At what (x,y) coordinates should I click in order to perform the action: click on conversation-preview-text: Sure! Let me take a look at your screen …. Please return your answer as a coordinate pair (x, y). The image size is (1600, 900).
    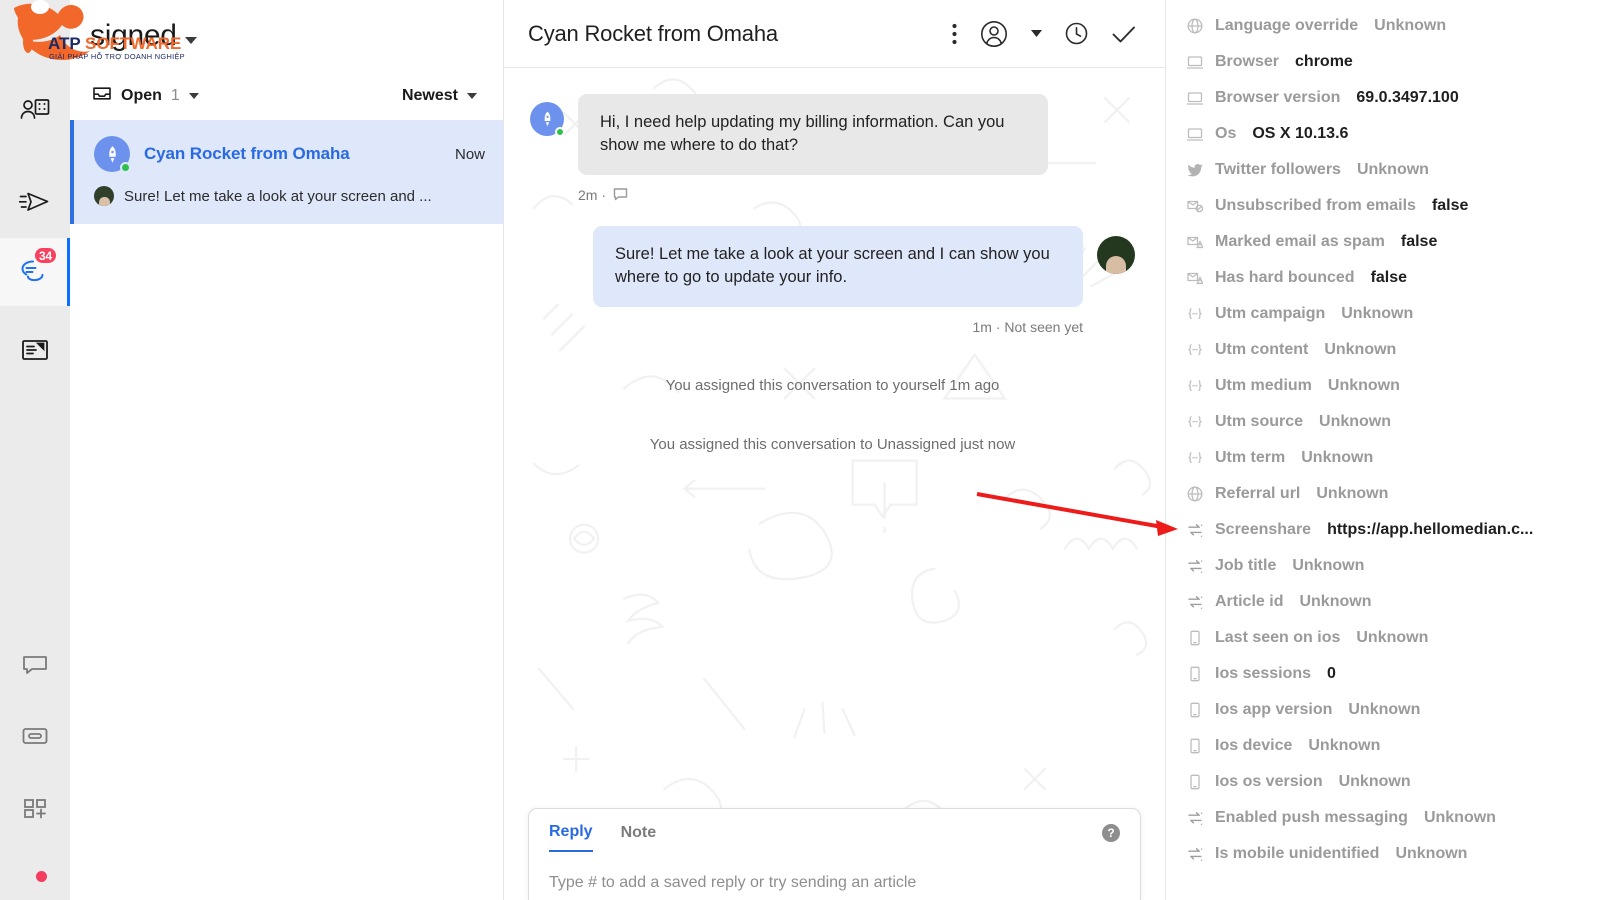
    Looking at the image, I should click on (278, 196).